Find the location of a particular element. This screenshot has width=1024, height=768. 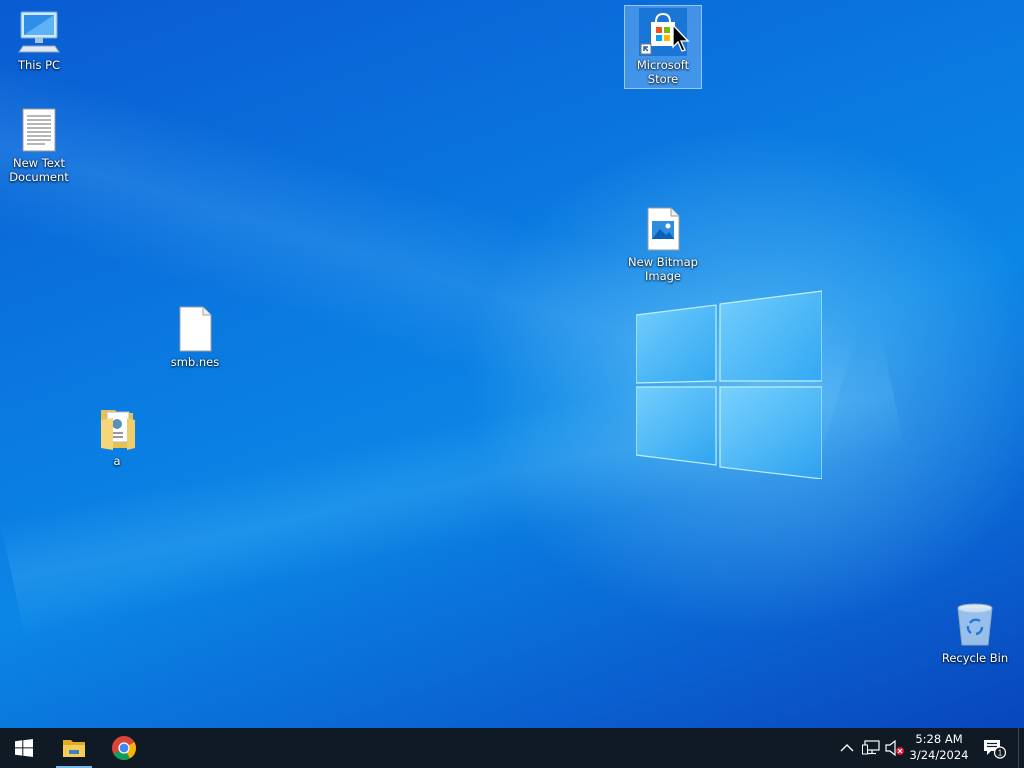

folder-icon is located at coordinates (117, 428).